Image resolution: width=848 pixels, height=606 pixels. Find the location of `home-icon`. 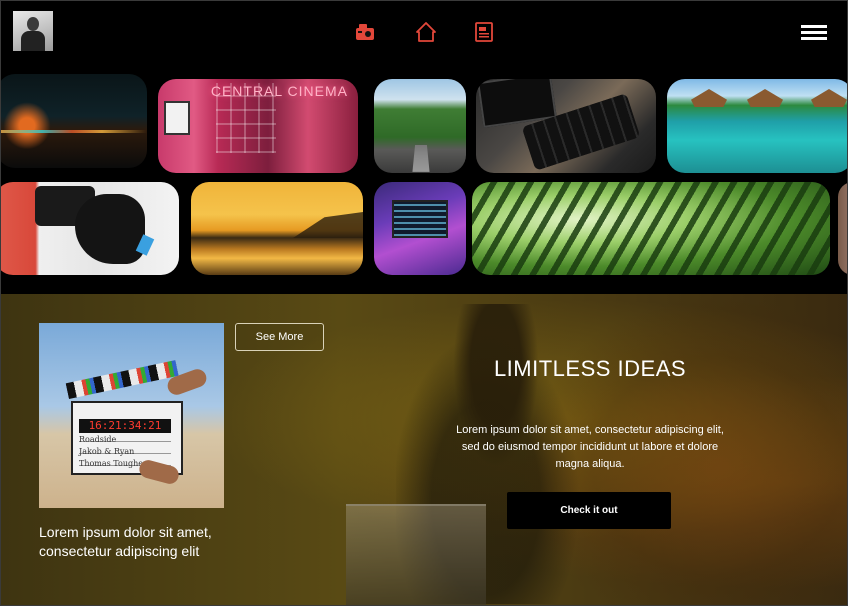

home-icon is located at coordinates (426, 32).